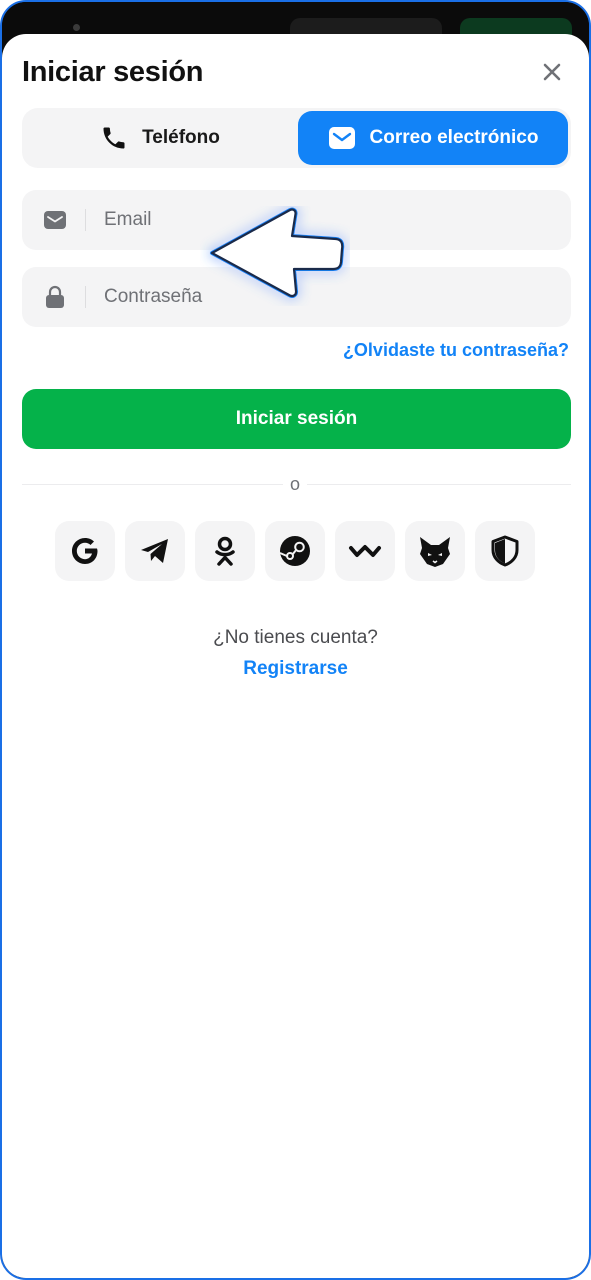  Describe the element at coordinates (153, 296) in the screenshot. I see `password-placeholder: Contraseña` at that location.